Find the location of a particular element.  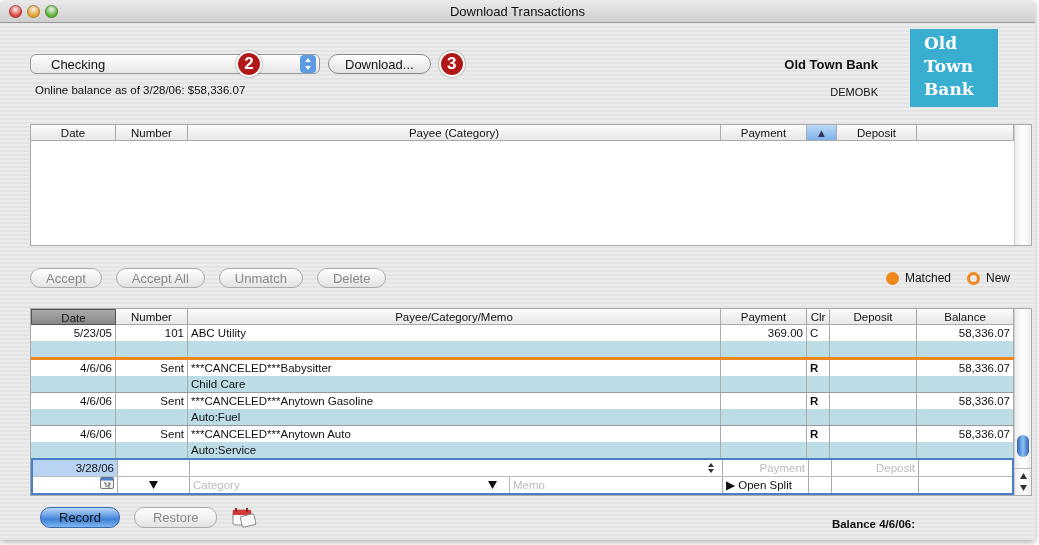

column-header: Clr is located at coordinates (818, 317).